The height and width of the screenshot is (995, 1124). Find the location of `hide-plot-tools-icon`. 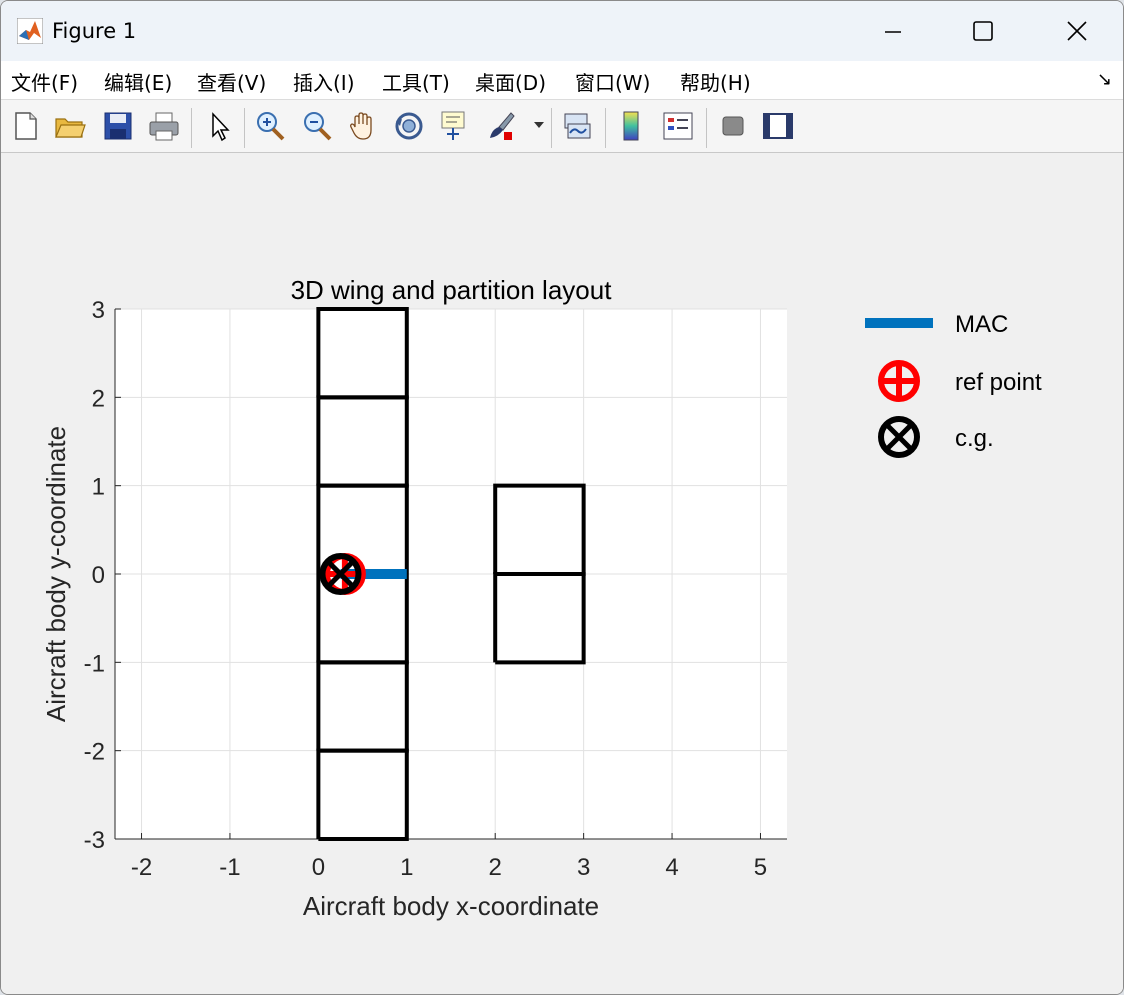

hide-plot-tools-icon is located at coordinates (733, 126).